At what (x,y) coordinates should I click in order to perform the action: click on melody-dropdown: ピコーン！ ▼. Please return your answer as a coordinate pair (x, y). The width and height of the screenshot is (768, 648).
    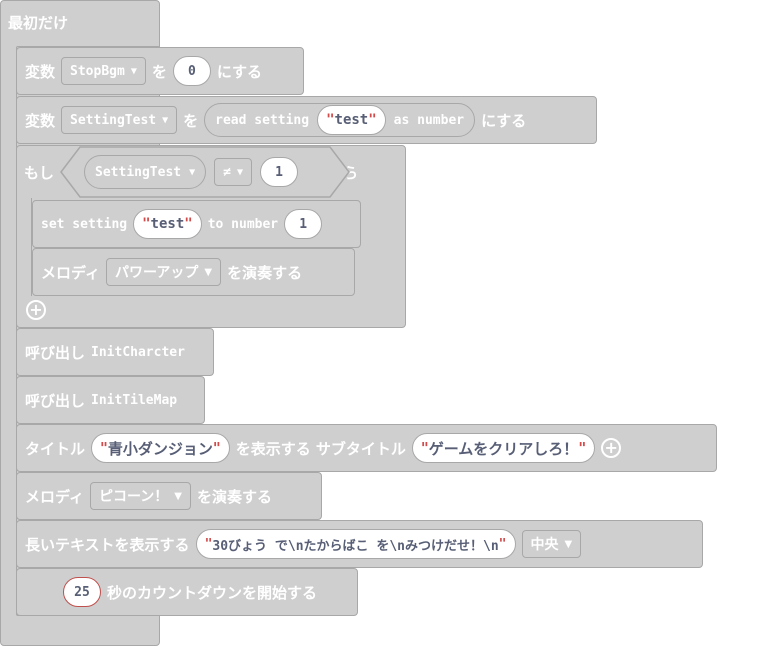
    Looking at the image, I should click on (140, 496).